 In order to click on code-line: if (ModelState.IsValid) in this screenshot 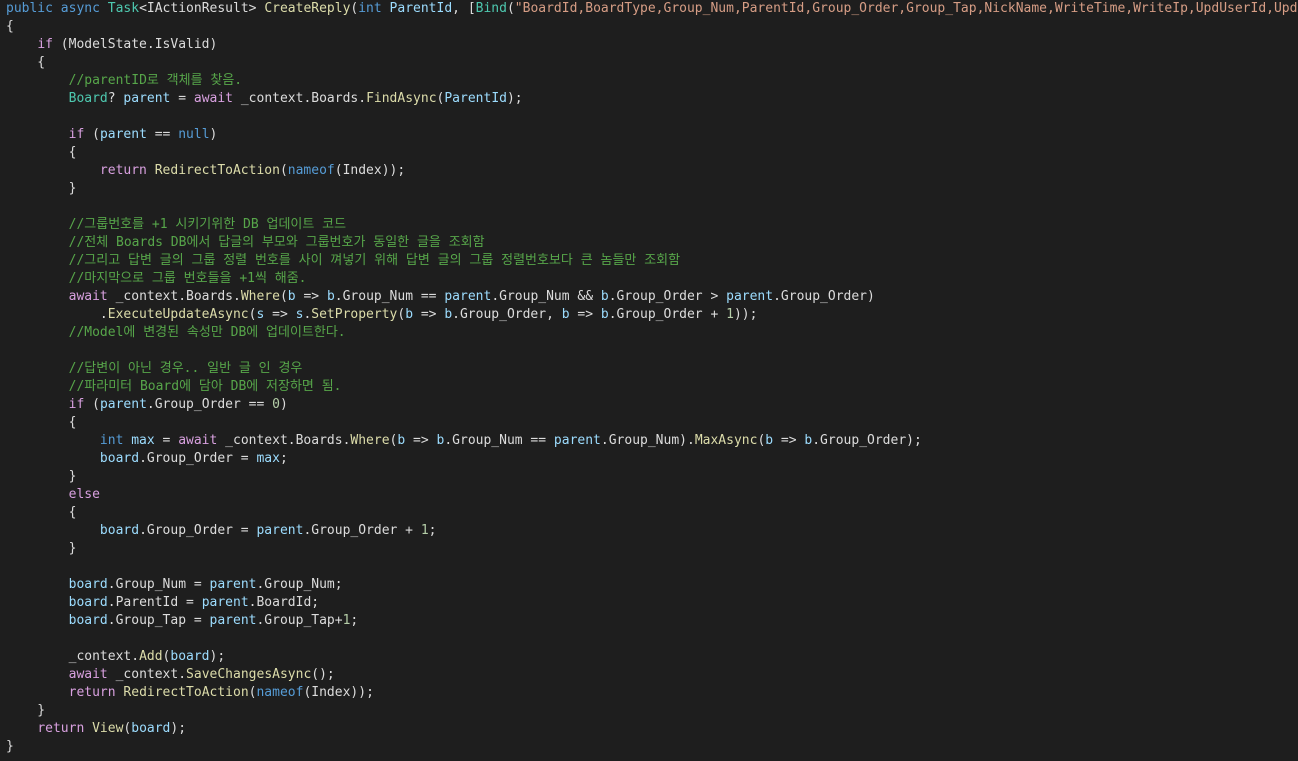, I will do `click(111, 45)`.